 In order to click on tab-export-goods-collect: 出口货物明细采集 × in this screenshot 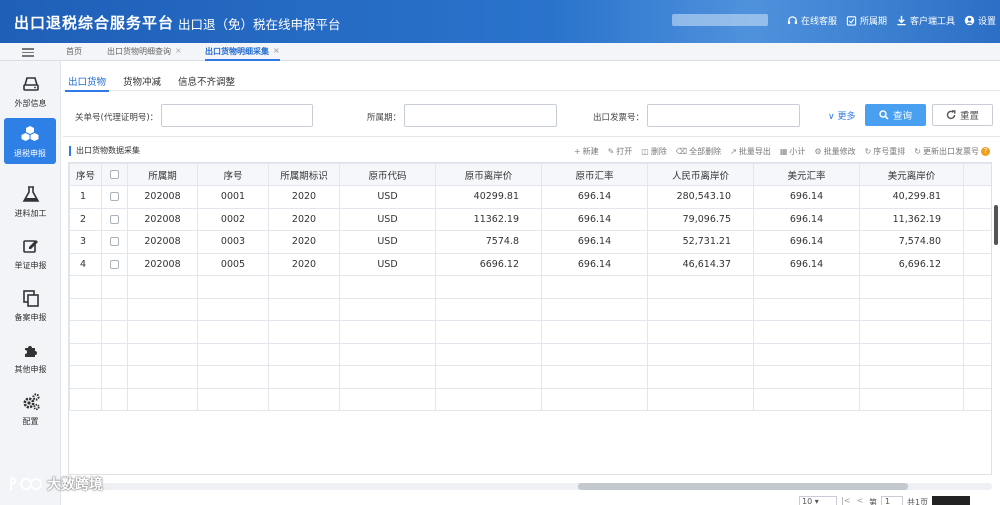, I will do `click(242, 53)`.